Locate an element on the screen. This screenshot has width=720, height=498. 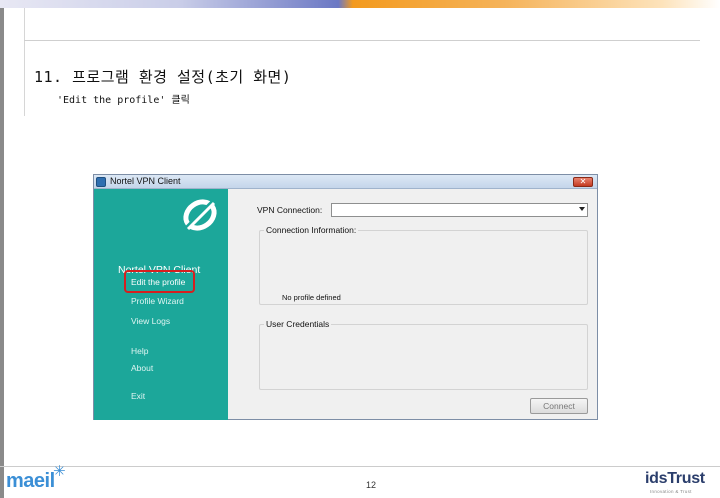
slide-title: 11. 프로그램 환경 설정(초기 화면) is located at coordinates (163, 77).